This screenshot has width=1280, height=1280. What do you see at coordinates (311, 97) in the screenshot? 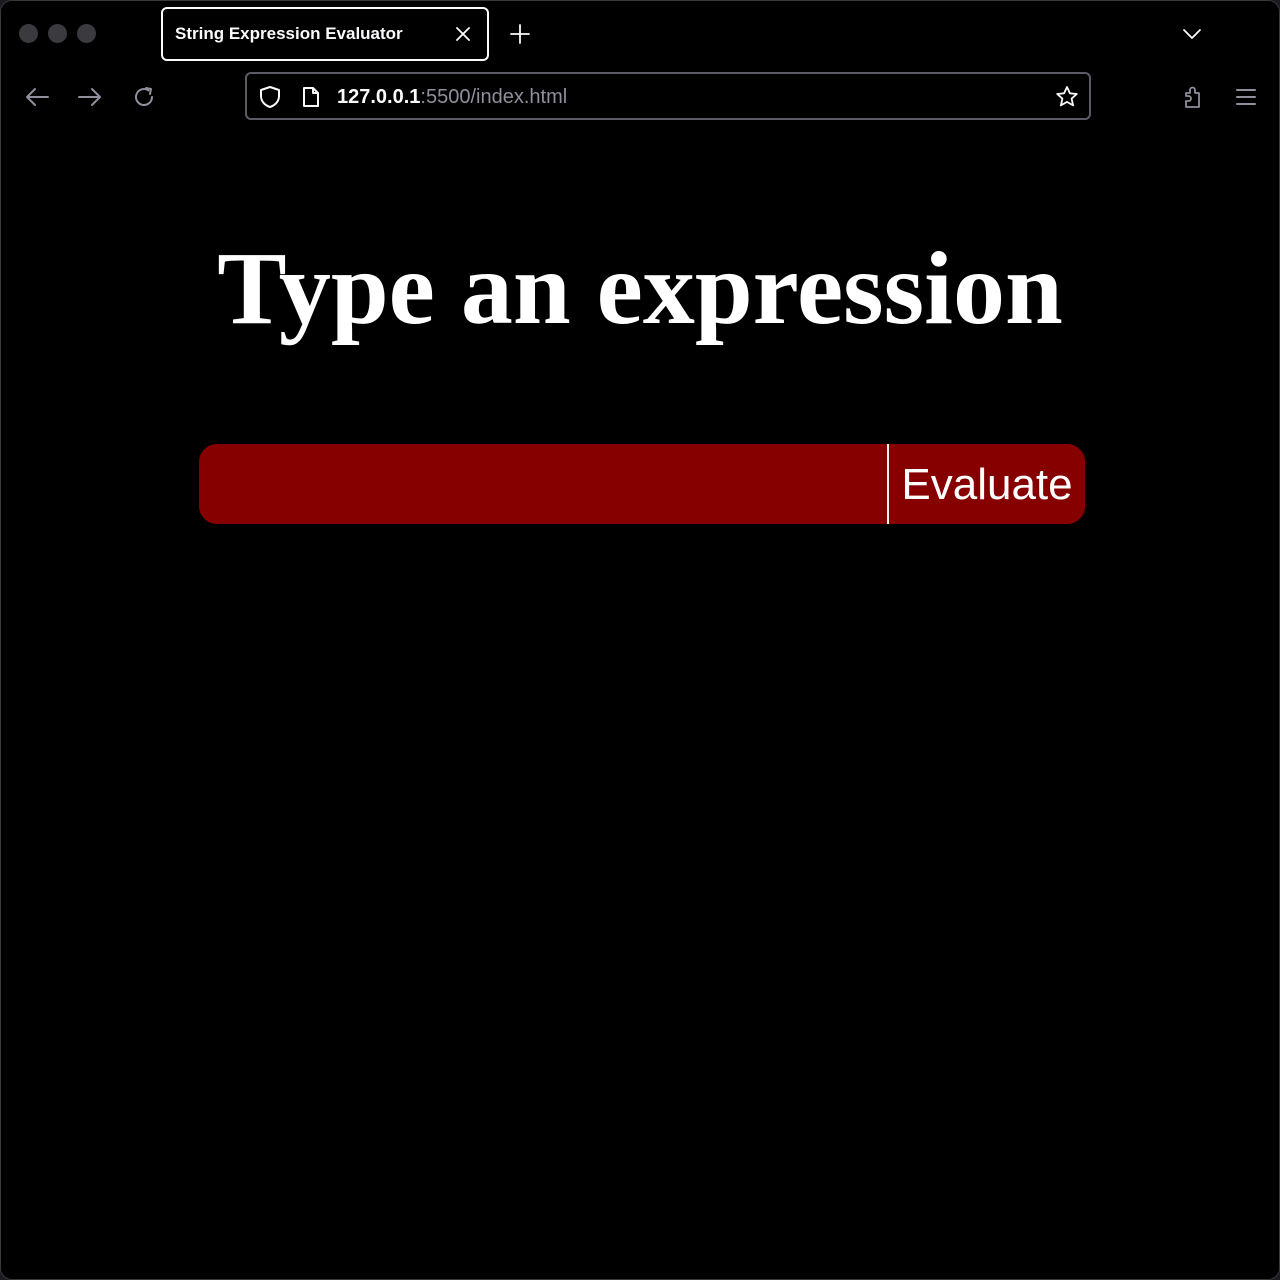
I see `page-icon` at bounding box center [311, 97].